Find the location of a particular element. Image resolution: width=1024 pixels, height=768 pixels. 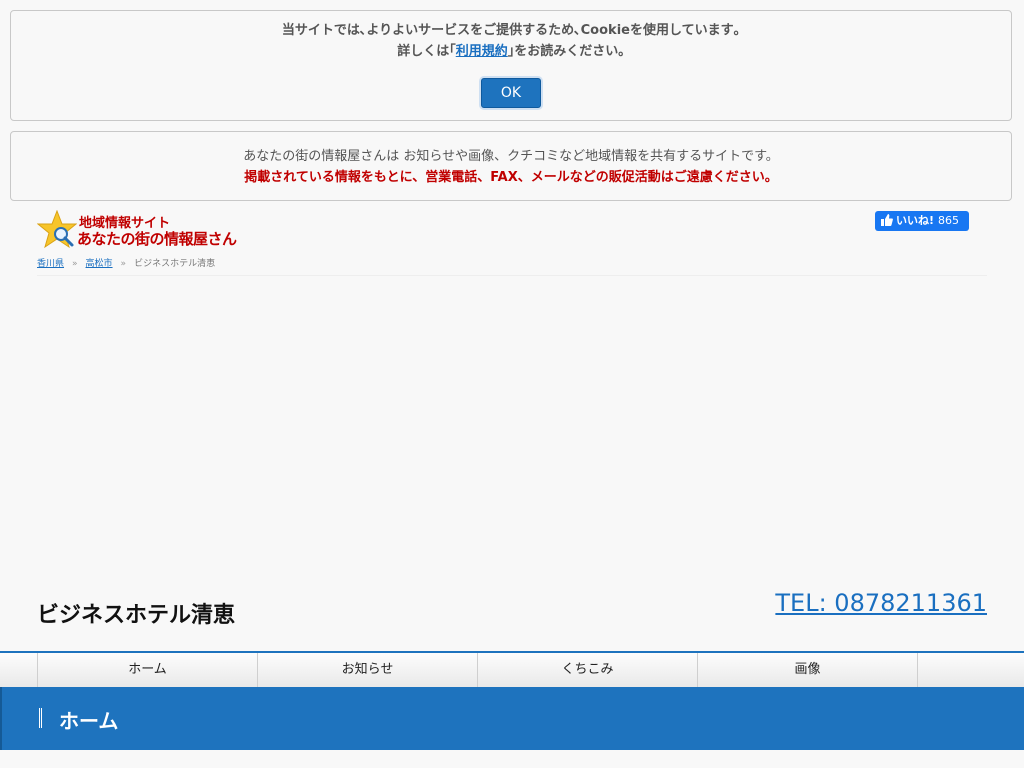

logo-site-name: あなたの街の情報屋さん is located at coordinates (157, 239).